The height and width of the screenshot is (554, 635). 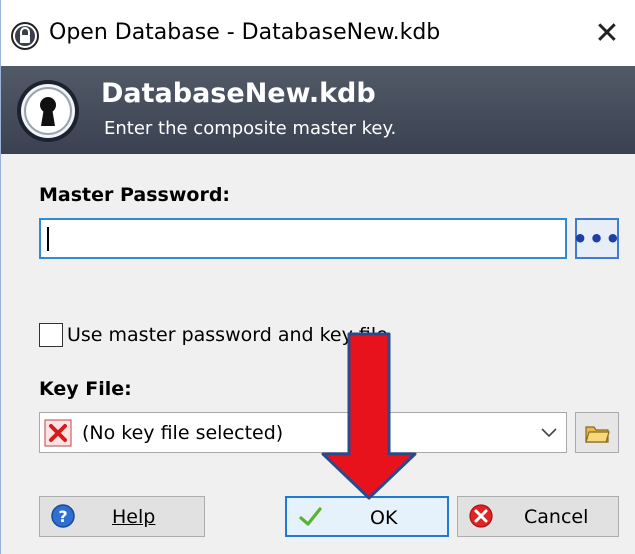 What do you see at coordinates (183, 433) in the screenshot?
I see `key-file-selected: (No key file selected)` at bounding box center [183, 433].